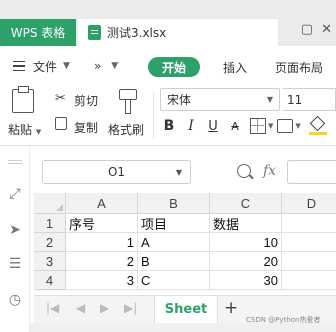 This screenshot has height=332, width=336. I want to click on window-controls: ▢ ✕, so click(316, 29).